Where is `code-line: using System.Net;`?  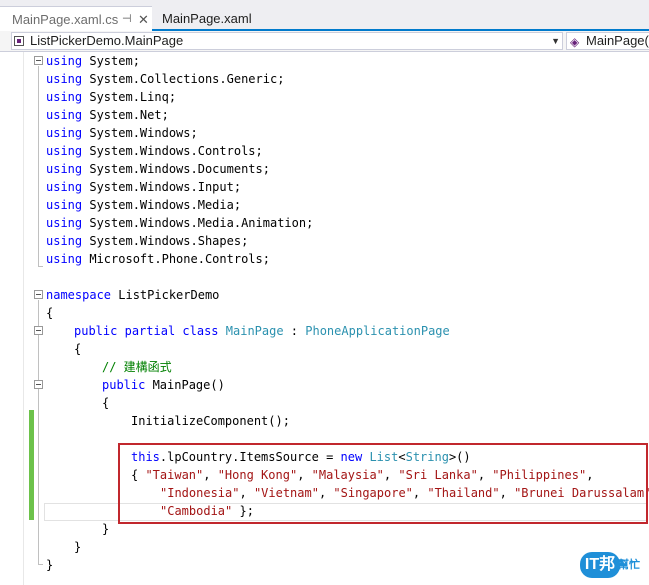
code-line: using System.Net; is located at coordinates (107, 115).